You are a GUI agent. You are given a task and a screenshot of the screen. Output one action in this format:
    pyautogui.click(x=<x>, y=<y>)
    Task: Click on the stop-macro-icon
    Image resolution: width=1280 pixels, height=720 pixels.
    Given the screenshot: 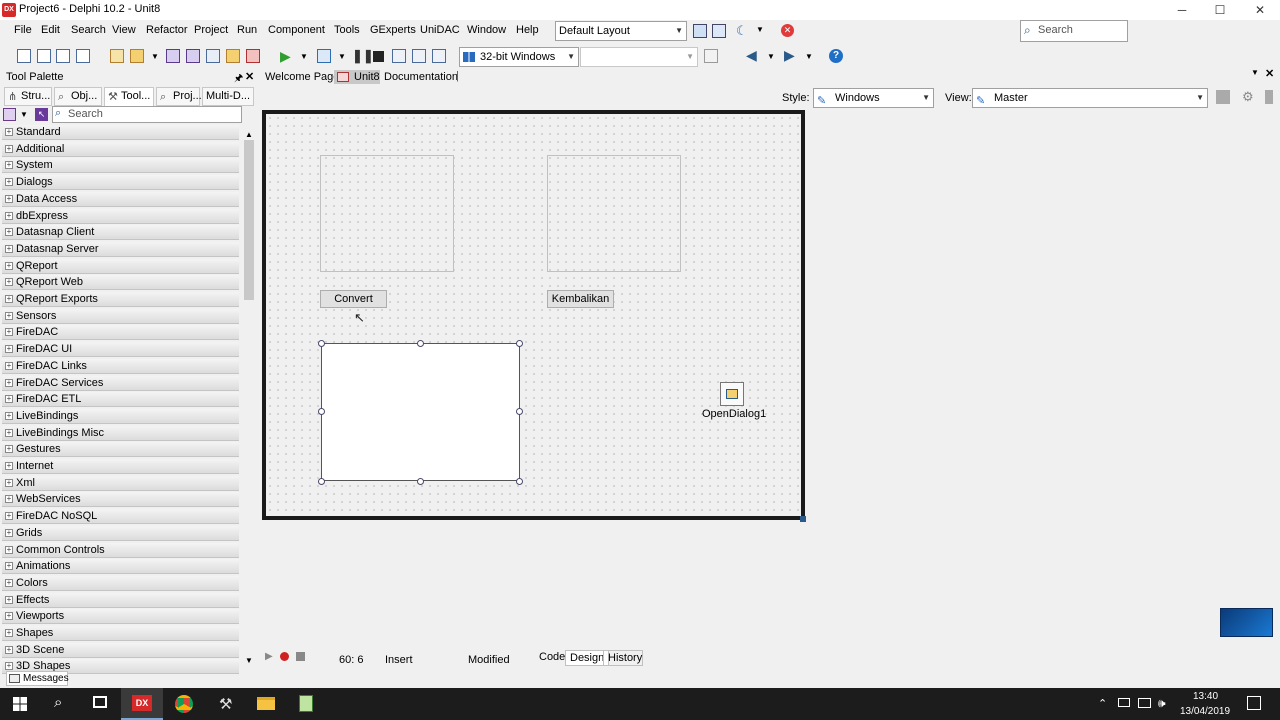 What is the action you would take?
    pyautogui.click(x=300, y=656)
    